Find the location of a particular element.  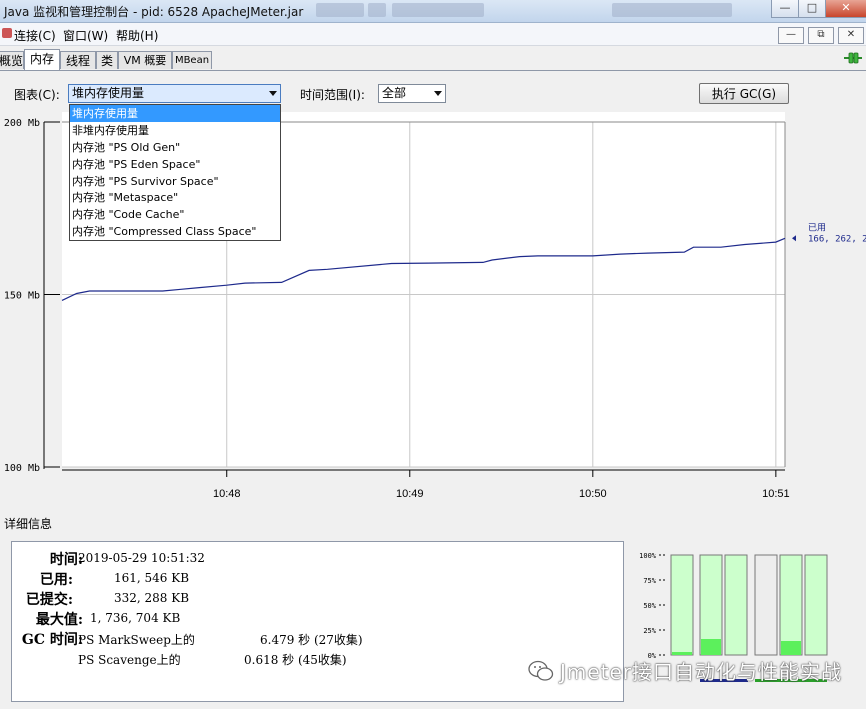

legend-value: 166, 262, 240 is located at coordinates (837, 239).